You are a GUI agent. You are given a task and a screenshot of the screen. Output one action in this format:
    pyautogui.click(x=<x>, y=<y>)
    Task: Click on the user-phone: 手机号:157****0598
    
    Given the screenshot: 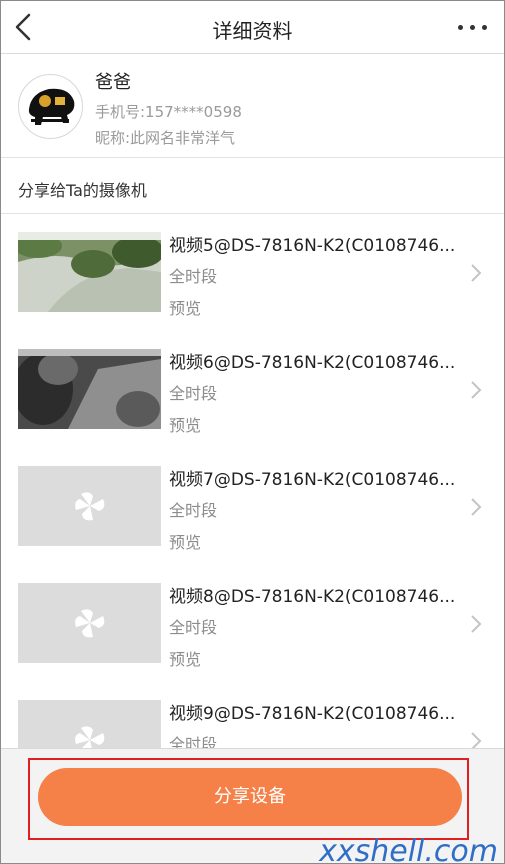 What is the action you would take?
    pyautogui.click(x=168, y=112)
    